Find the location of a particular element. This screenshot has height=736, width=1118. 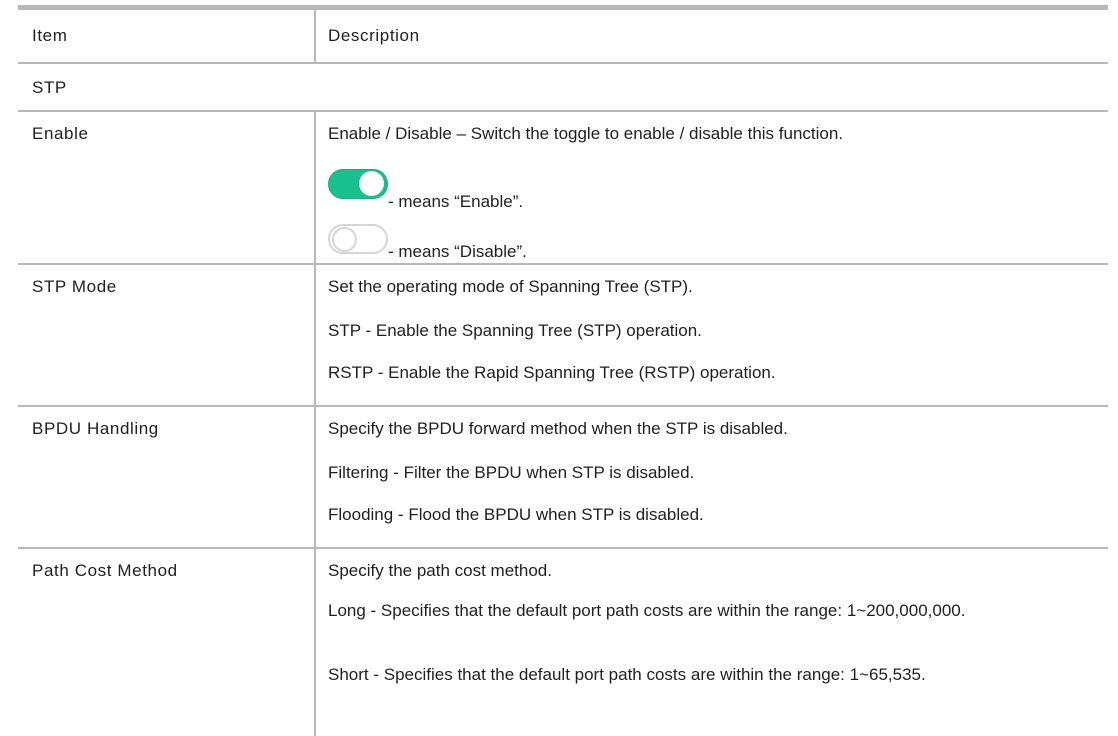

description-line: - means “Enable”. is located at coordinates (456, 201).